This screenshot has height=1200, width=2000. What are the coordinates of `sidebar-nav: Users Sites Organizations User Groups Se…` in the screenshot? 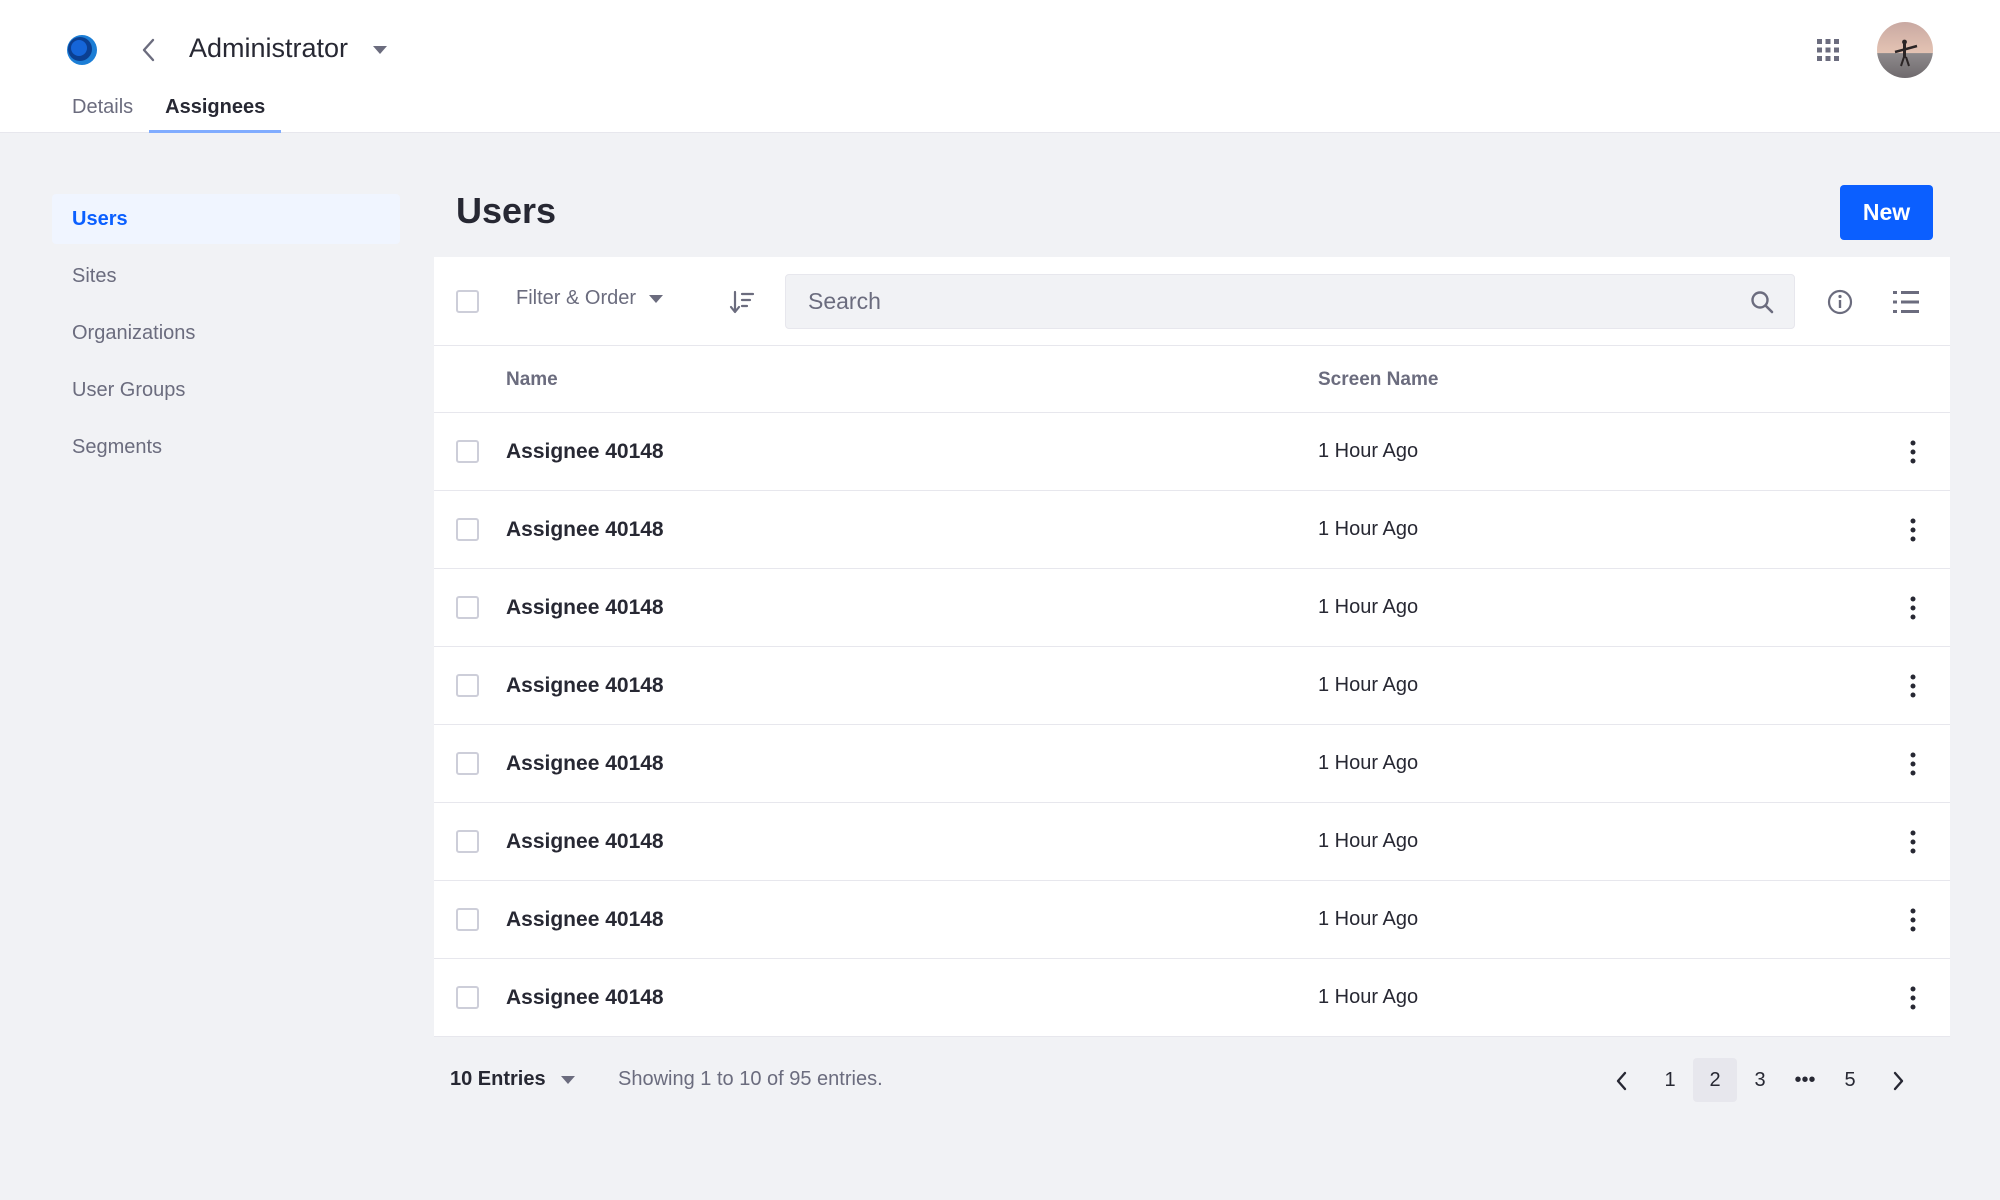 It's located at (226, 336).